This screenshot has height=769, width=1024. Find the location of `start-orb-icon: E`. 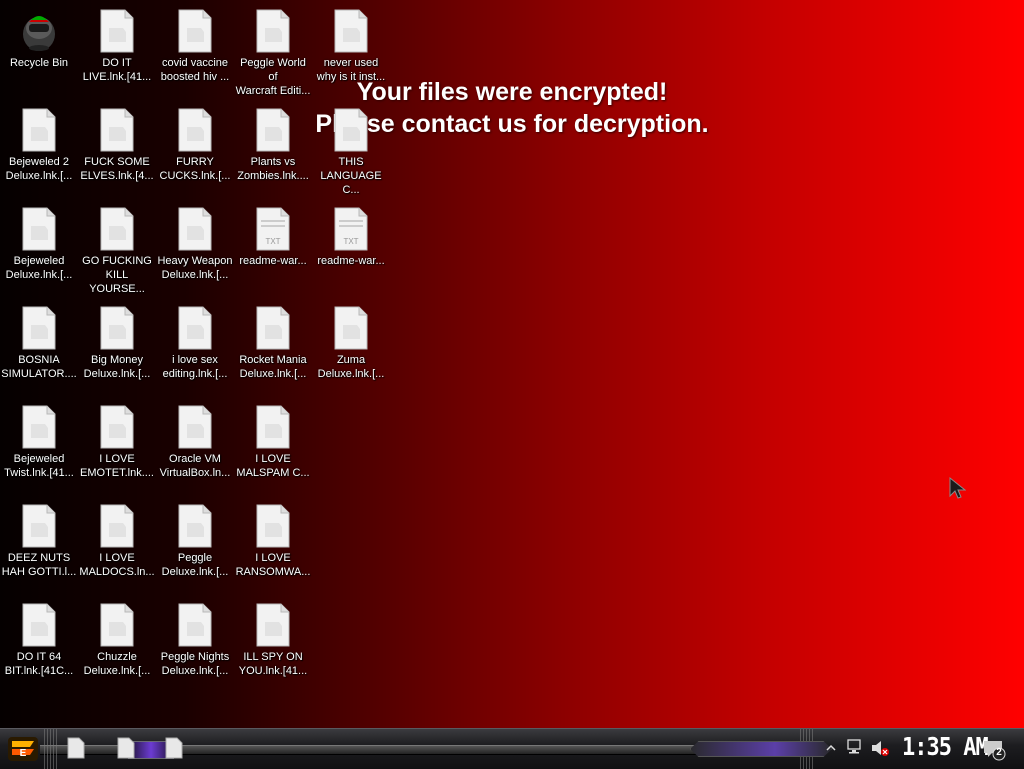

start-orb-icon: E is located at coordinates (23, 749).